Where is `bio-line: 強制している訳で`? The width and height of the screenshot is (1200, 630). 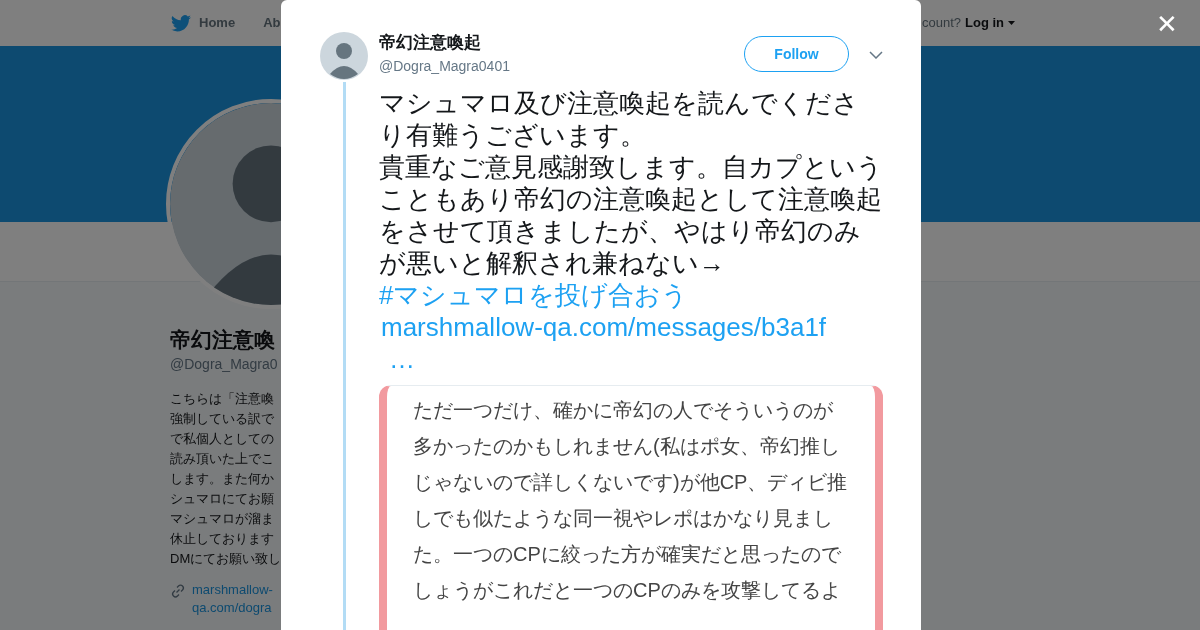 bio-line: 強制している訳で is located at coordinates (222, 419).